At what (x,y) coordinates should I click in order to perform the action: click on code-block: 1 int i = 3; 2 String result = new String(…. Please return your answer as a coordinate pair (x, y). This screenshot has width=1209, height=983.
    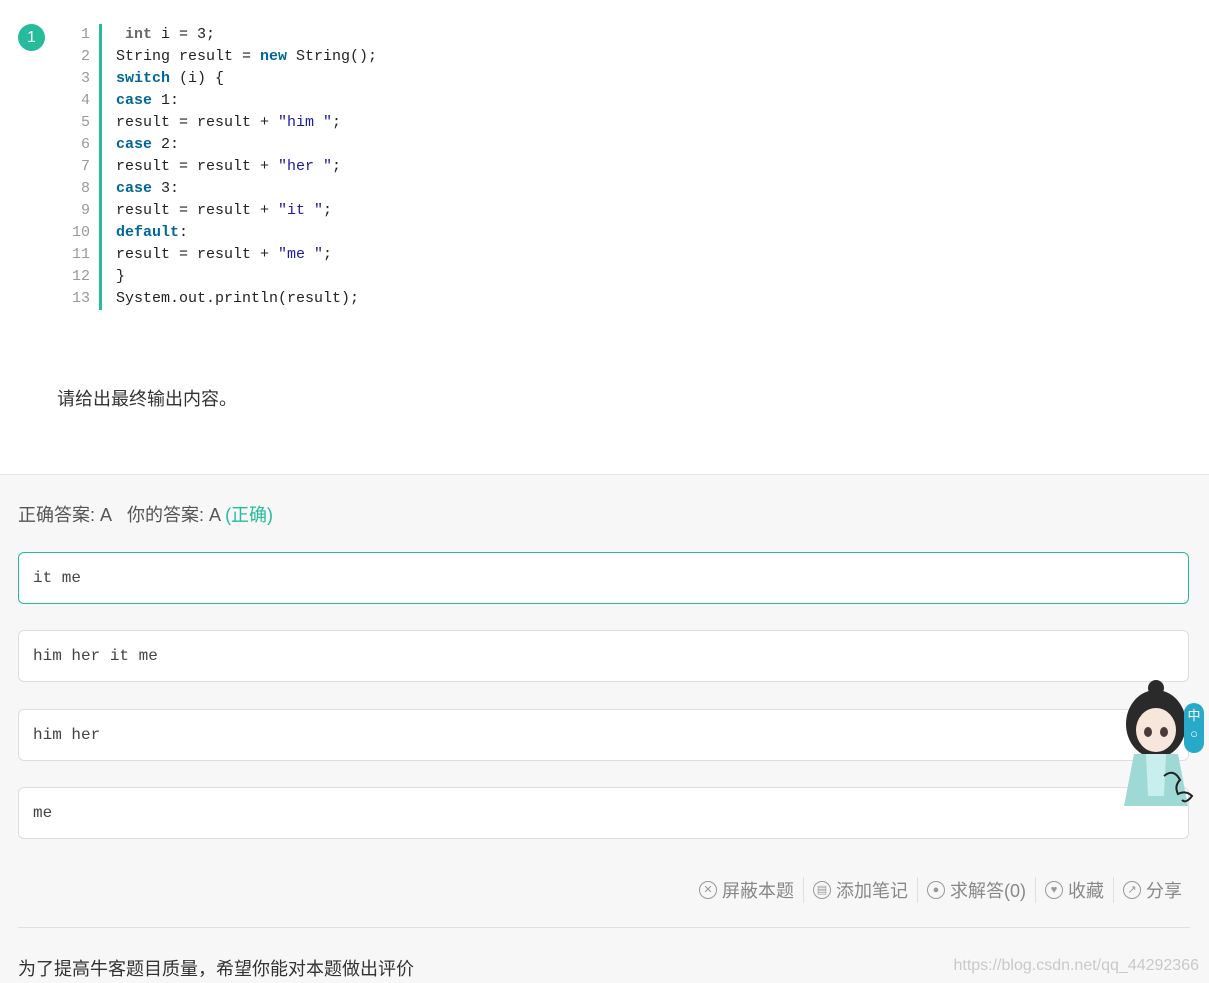
    Looking at the image, I should click on (218, 167).